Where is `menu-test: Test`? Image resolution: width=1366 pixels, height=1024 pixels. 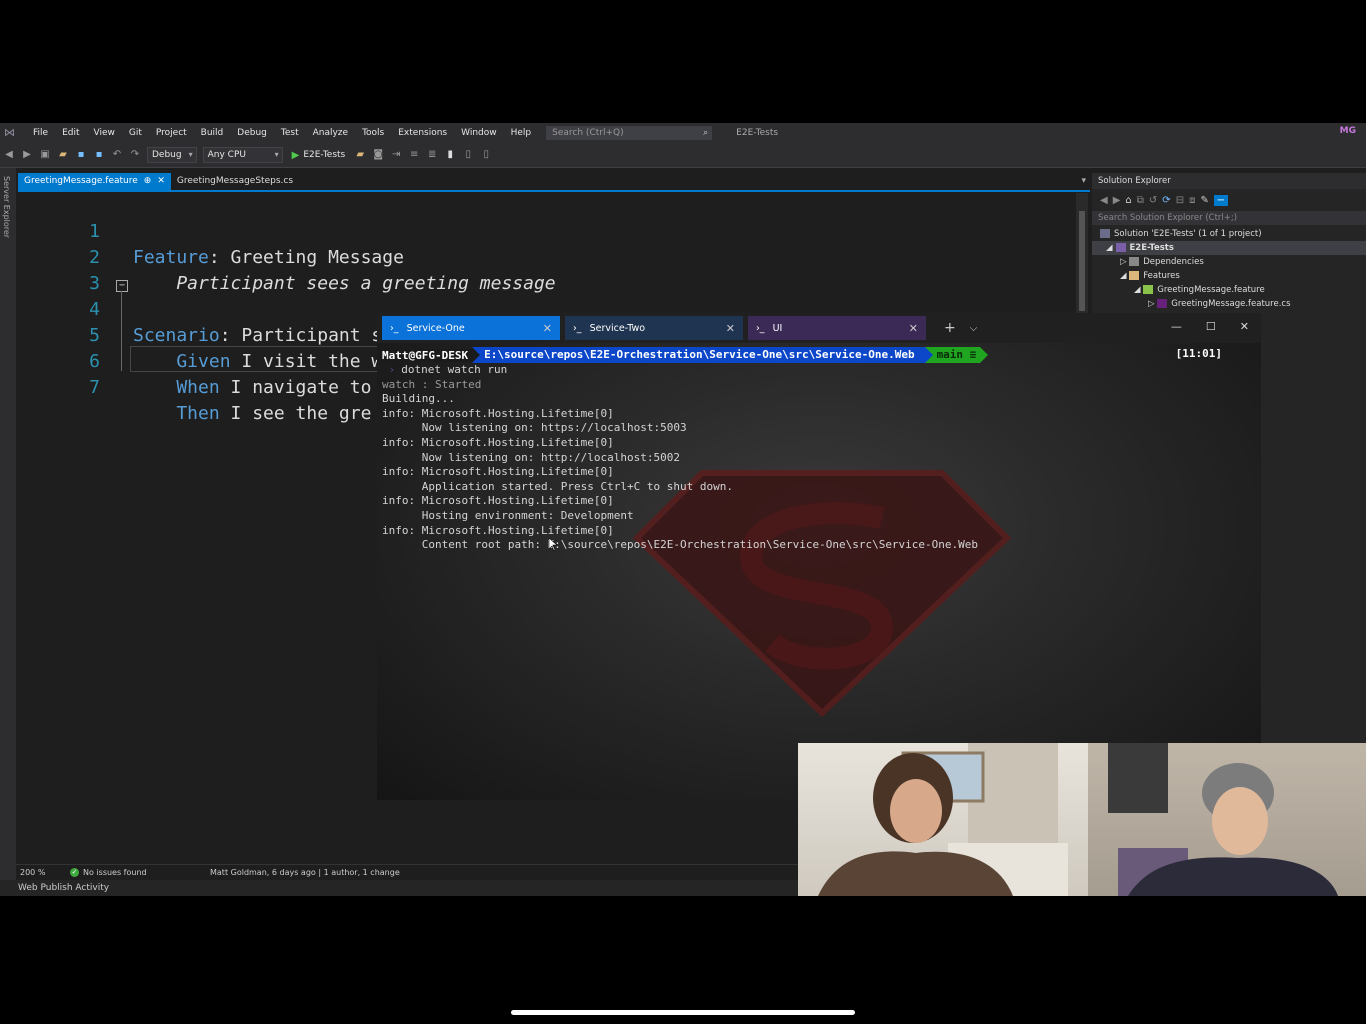 menu-test: Test is located at coordinates (290, 133).